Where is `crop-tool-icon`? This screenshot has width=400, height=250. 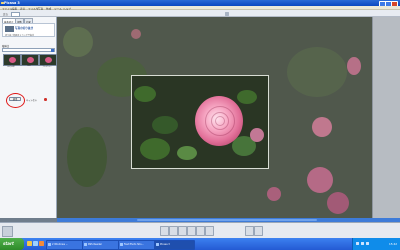
crop-tool-icon is located at coordinates (9, 29).